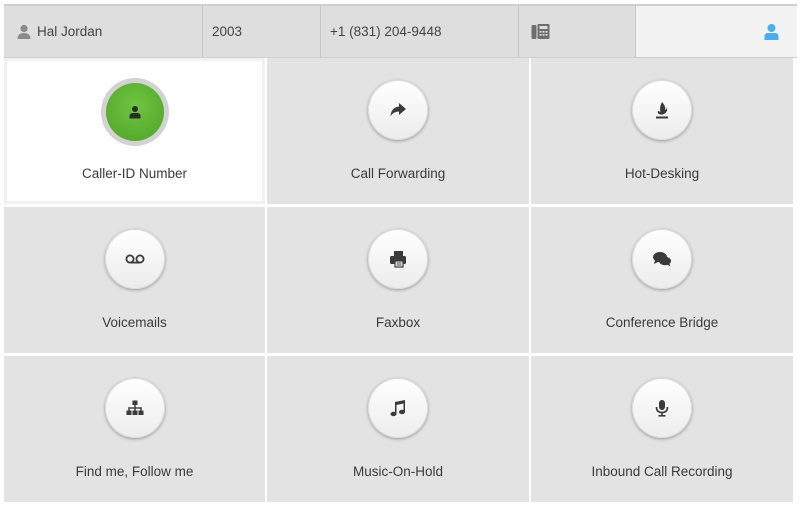  Describe the element at coordinates (262, 31) in the screenshot. I see `extension-cell: 2003` at that location.